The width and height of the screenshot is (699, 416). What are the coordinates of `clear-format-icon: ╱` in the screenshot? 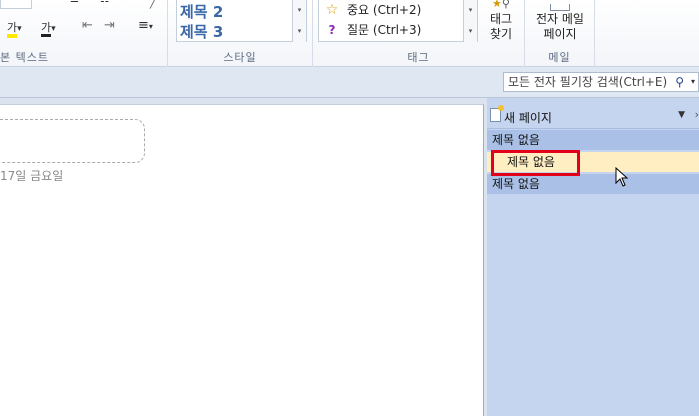 It's located at (153, 4).